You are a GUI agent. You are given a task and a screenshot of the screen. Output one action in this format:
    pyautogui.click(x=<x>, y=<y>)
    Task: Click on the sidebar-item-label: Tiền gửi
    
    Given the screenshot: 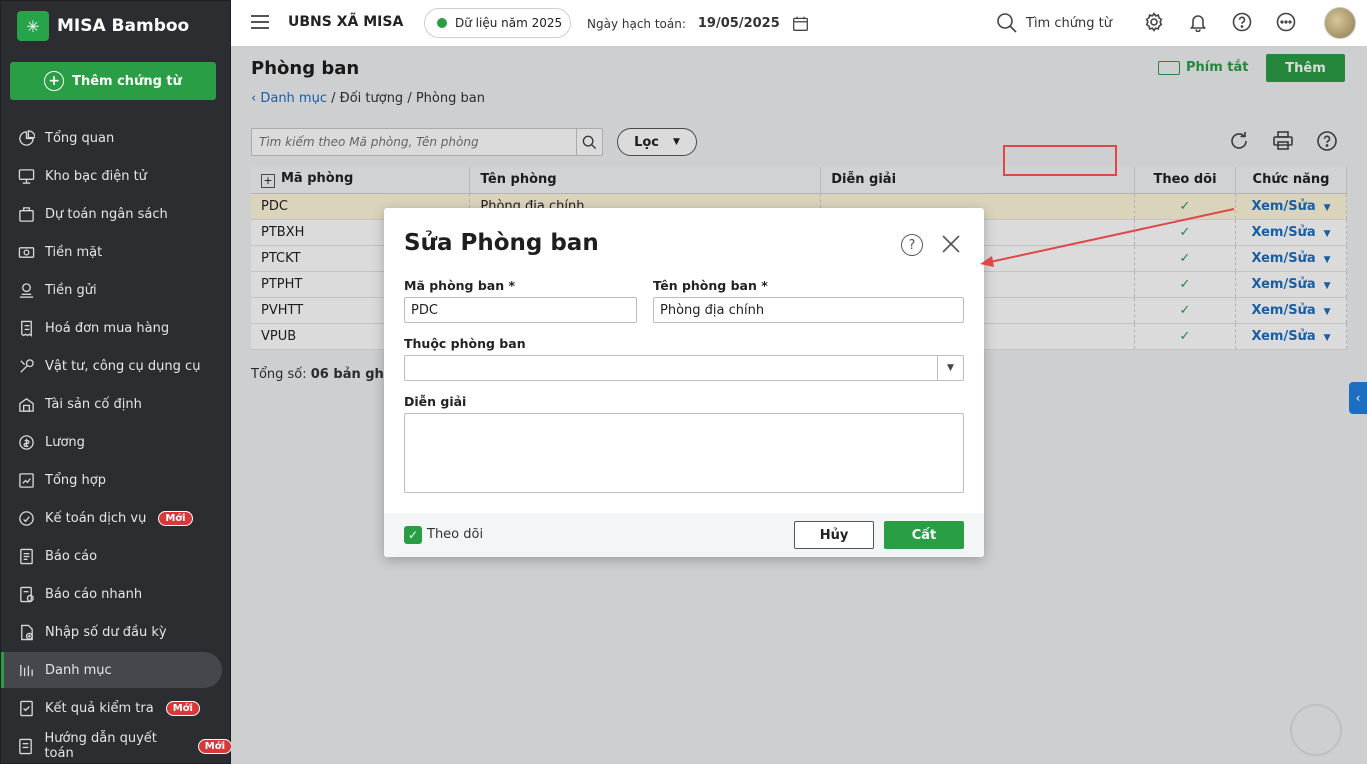 What is the action you would take?
    pyautogui.click(x=71, y=290)
    